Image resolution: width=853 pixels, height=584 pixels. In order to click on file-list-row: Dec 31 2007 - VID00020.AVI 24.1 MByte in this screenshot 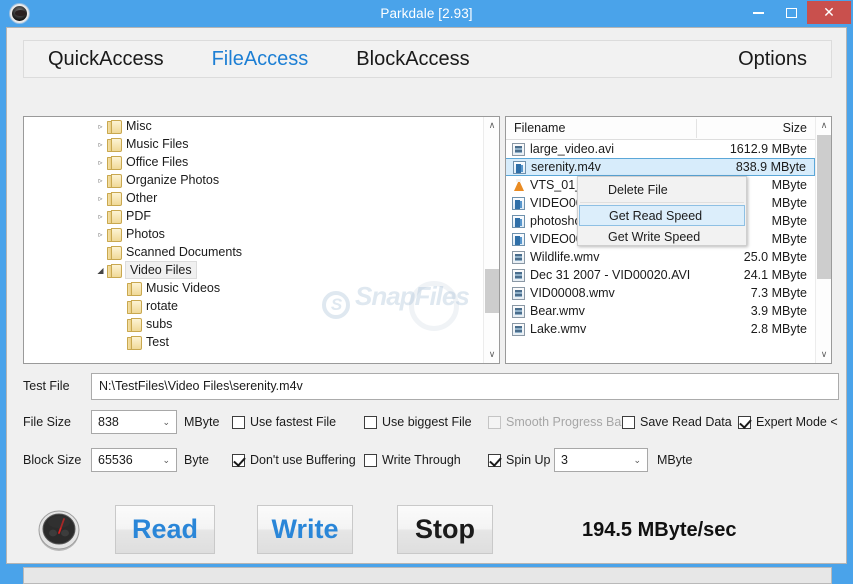, I will do `click(660, 275)`.